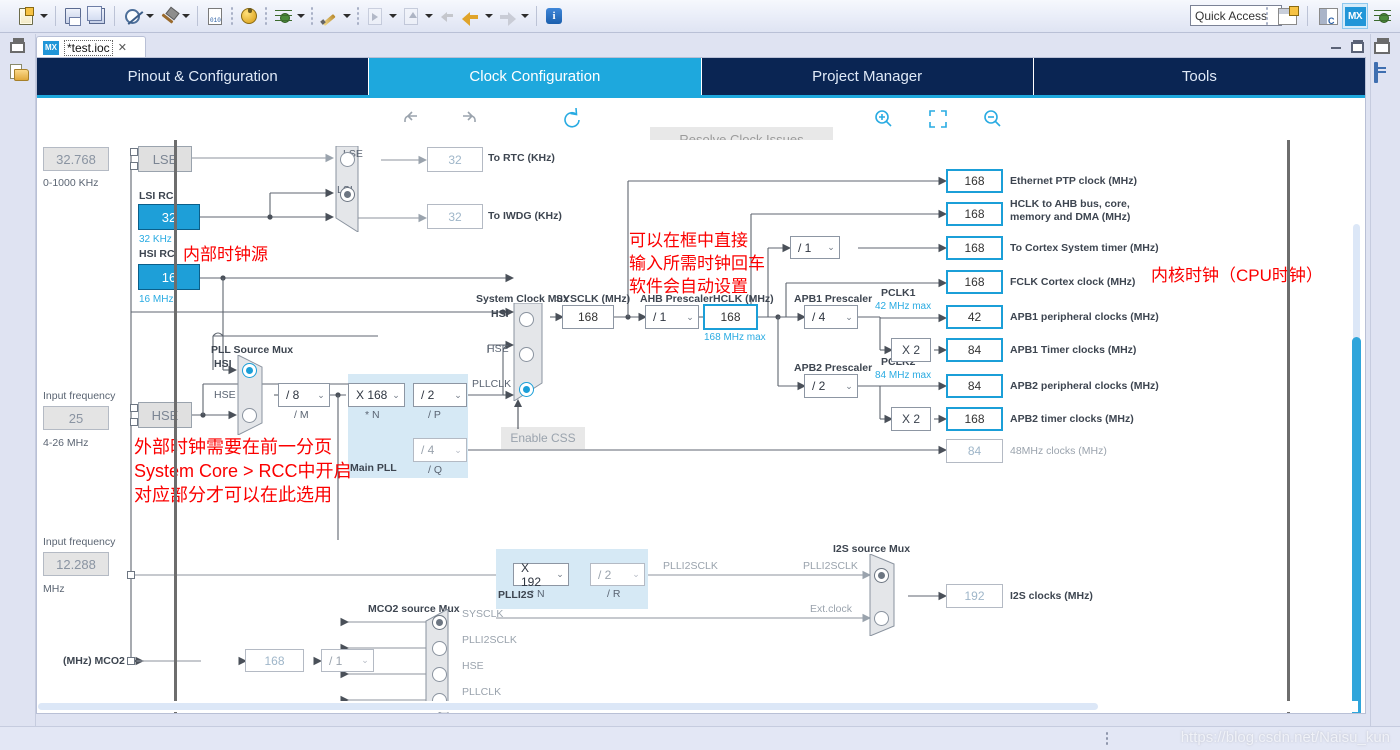 Image resolution: width=1400 pixels, height=750 pixels. What do you see at coordinates (815, 247) in the screenshot?
I see `cortex-prescaler-combo: / 1 ⌄` at bounding box center [815, 247].